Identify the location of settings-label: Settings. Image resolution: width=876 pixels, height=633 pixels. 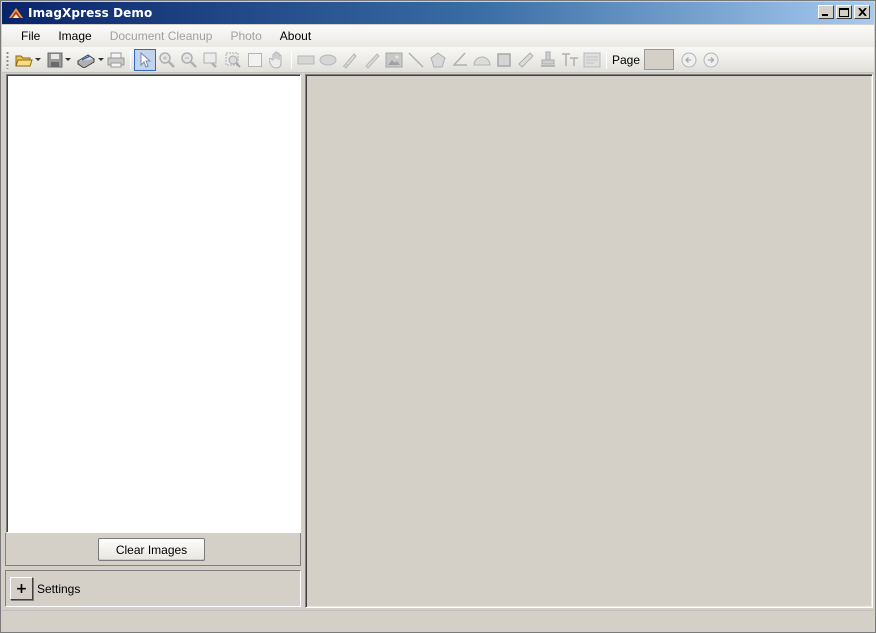
(59, 588).